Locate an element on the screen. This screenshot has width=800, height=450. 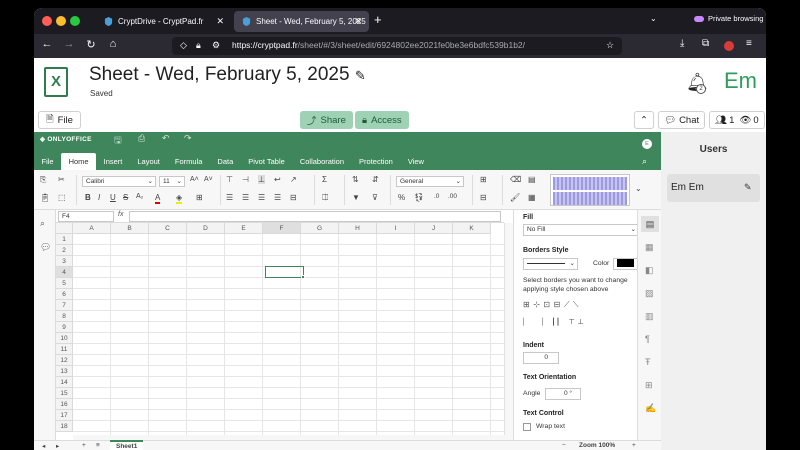
wrap-text-checkbox is located at coordinates (527, 427).